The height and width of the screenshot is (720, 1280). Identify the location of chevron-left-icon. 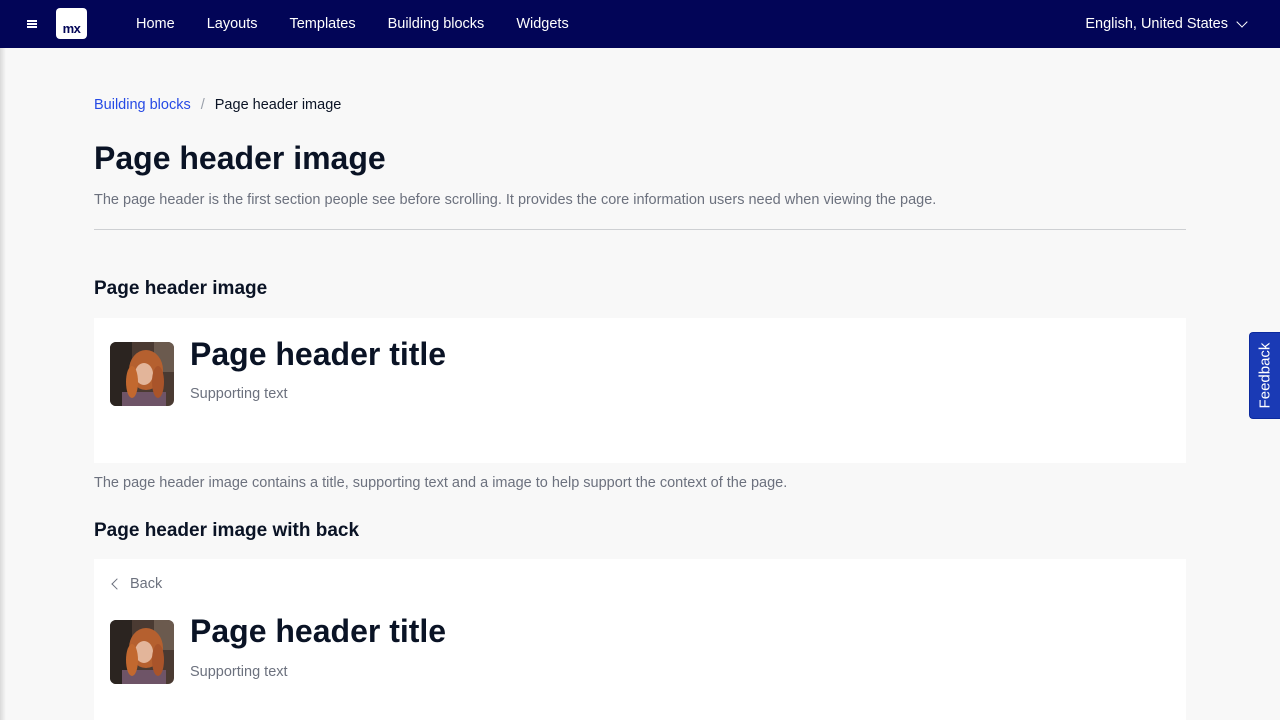
(117, 584).